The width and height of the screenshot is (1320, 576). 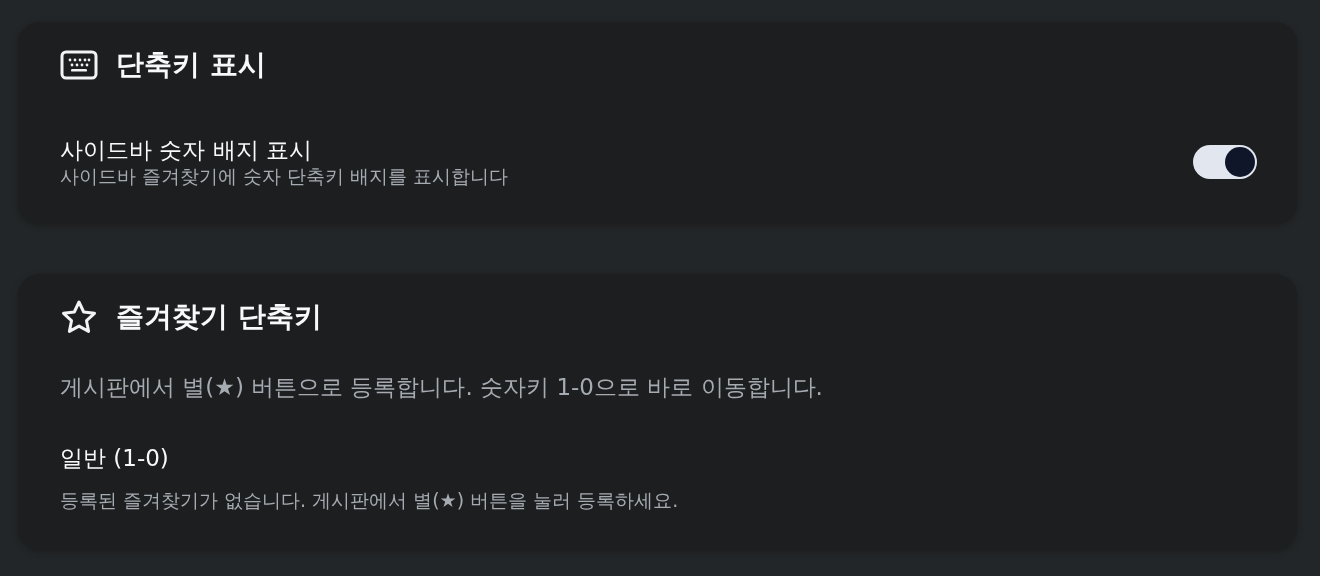 I want to click on section-title: 단축키 표시, so click(x=191, y=65).